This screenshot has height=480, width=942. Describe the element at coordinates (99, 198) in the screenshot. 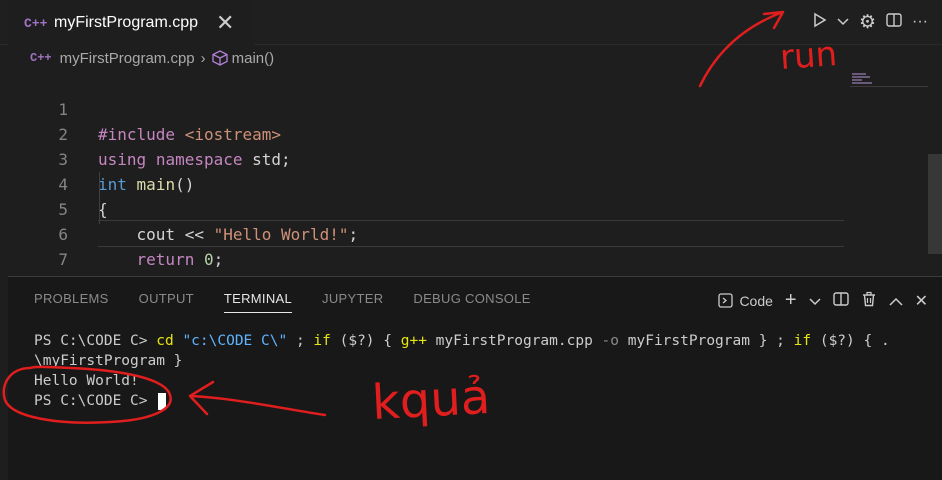

I see `indent-guide` at that location.